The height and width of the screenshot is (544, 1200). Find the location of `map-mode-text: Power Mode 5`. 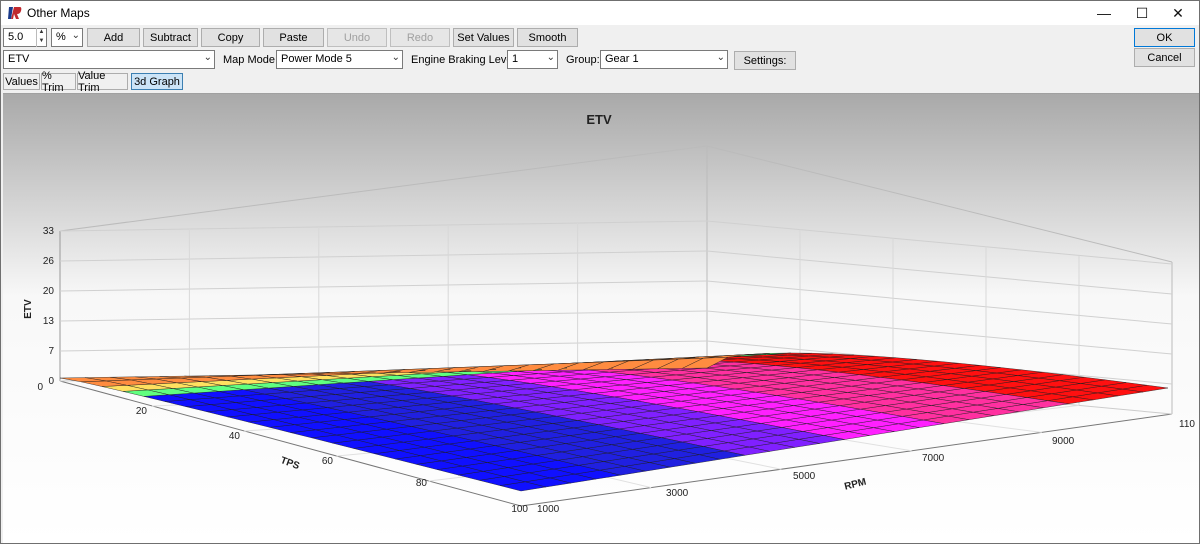

map-mode-text: Power Mode 5 is located at coordinates (316, 59).